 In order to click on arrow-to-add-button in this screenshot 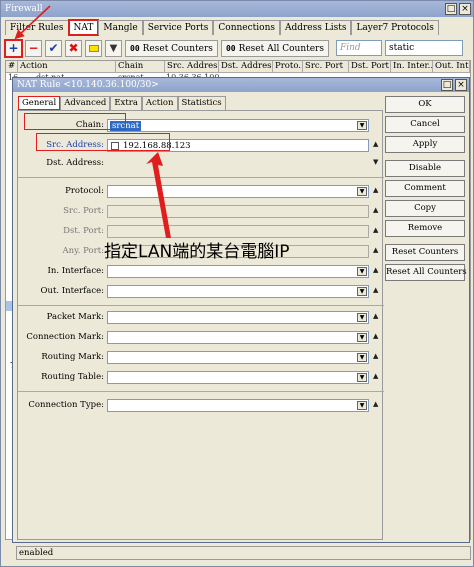, I will do `click(32, 22)`.